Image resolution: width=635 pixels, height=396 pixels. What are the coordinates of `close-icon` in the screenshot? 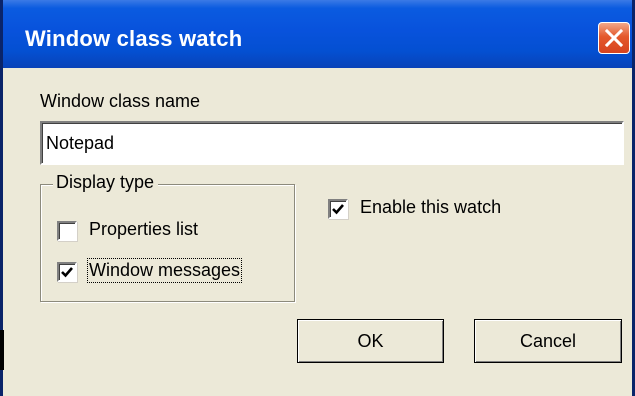 It's located at (614, 38).